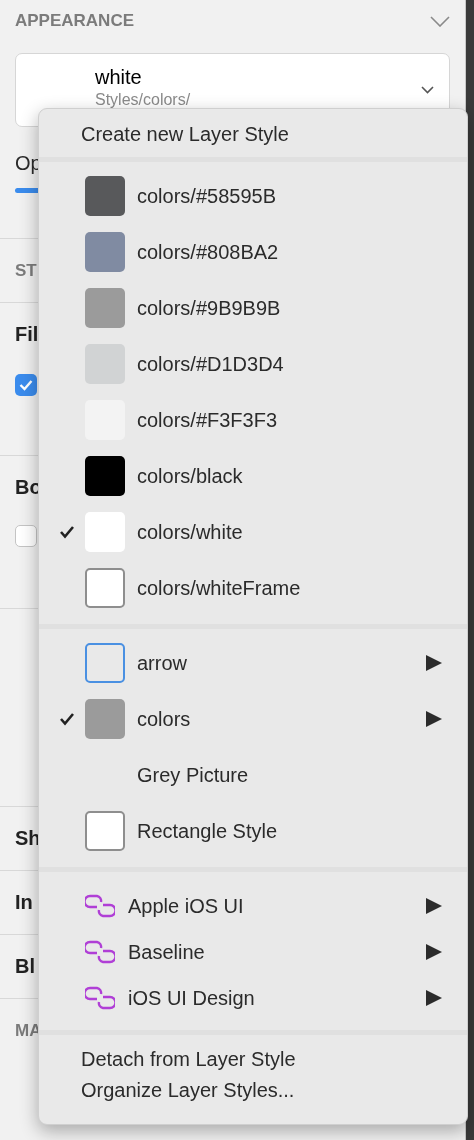 Image resolution: width=474 pixels, height=1140 pixels. What do you see at coordinates (253, 775) in the screenshot?
I see `menu-item: Grey Picture` at bounding box center [253, 775].